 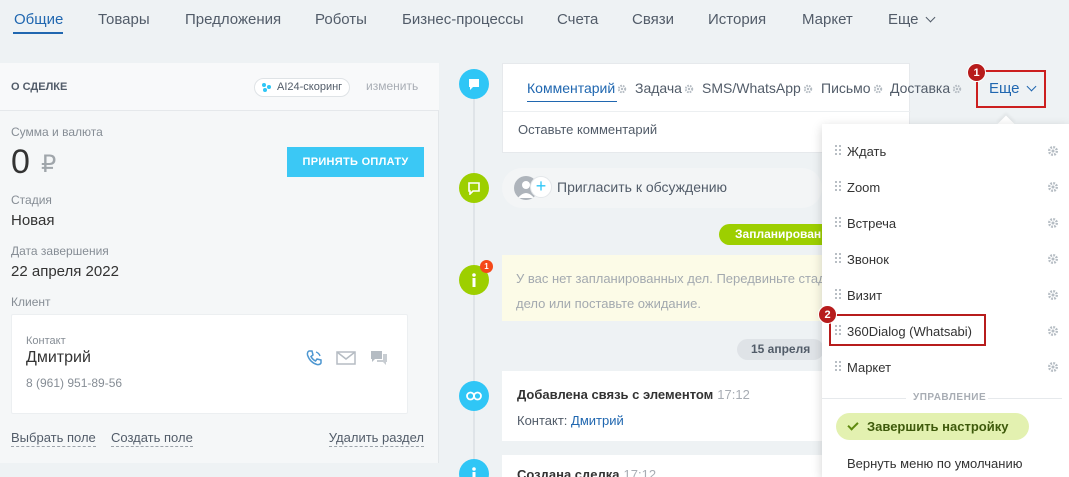 I want to click on timeline-event-created: Создана сделка 17:12, so click(x=662, y=466).